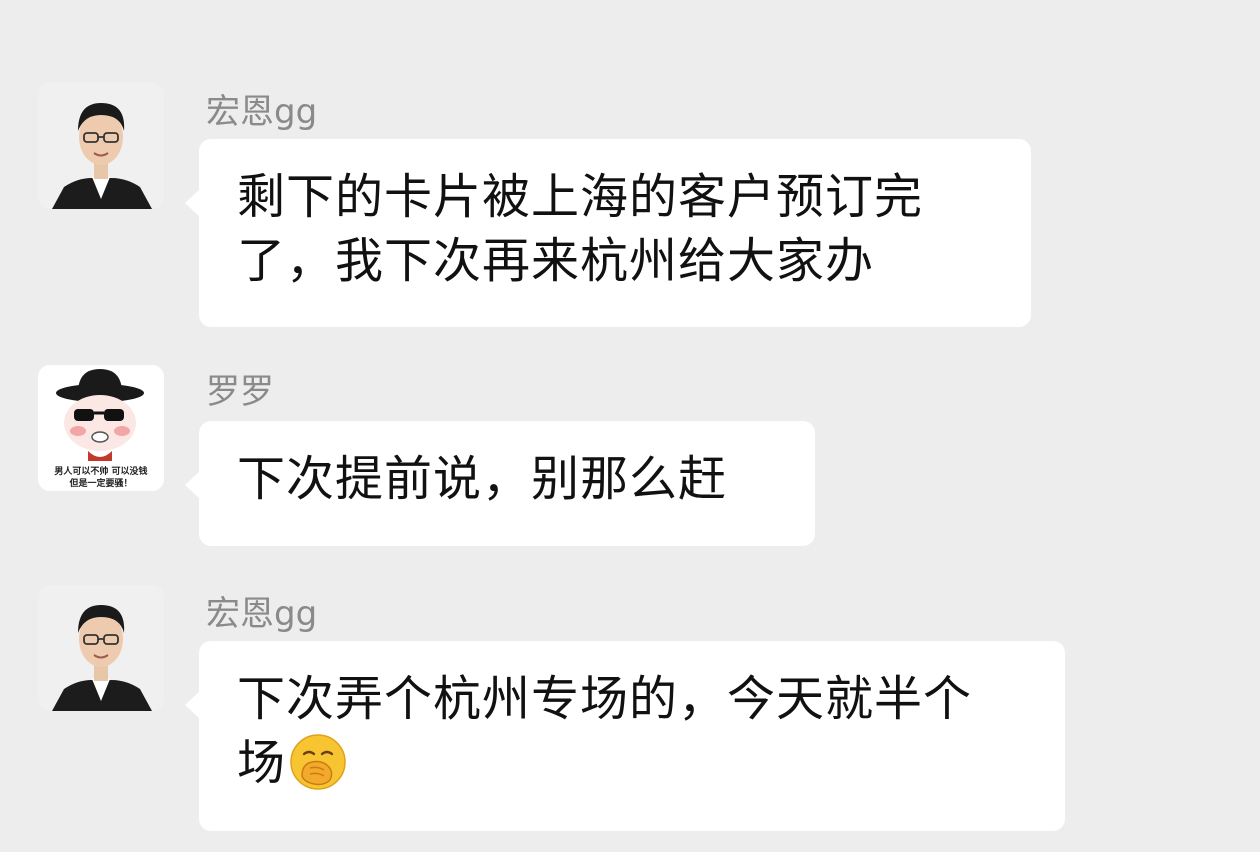 This screenshot has width=1260, height=852. I want to click on message-line: 场, so click(262, 763).